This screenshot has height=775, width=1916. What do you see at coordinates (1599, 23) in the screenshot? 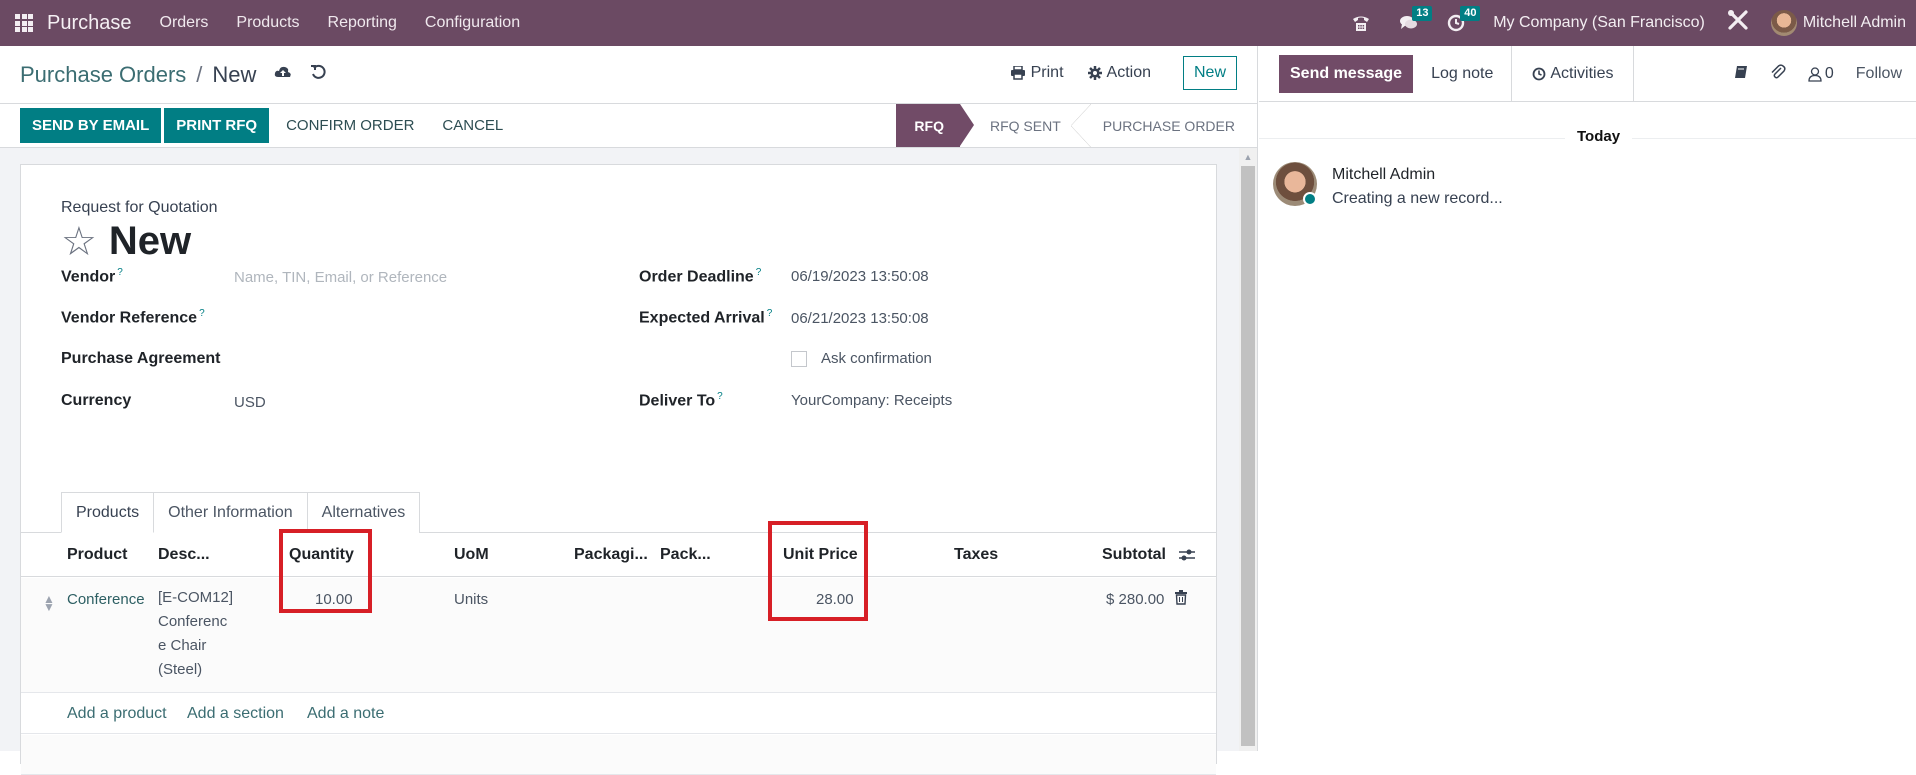
I see `company-switcher: My Company (San Francisco)` at bounding box center [1599, 23].